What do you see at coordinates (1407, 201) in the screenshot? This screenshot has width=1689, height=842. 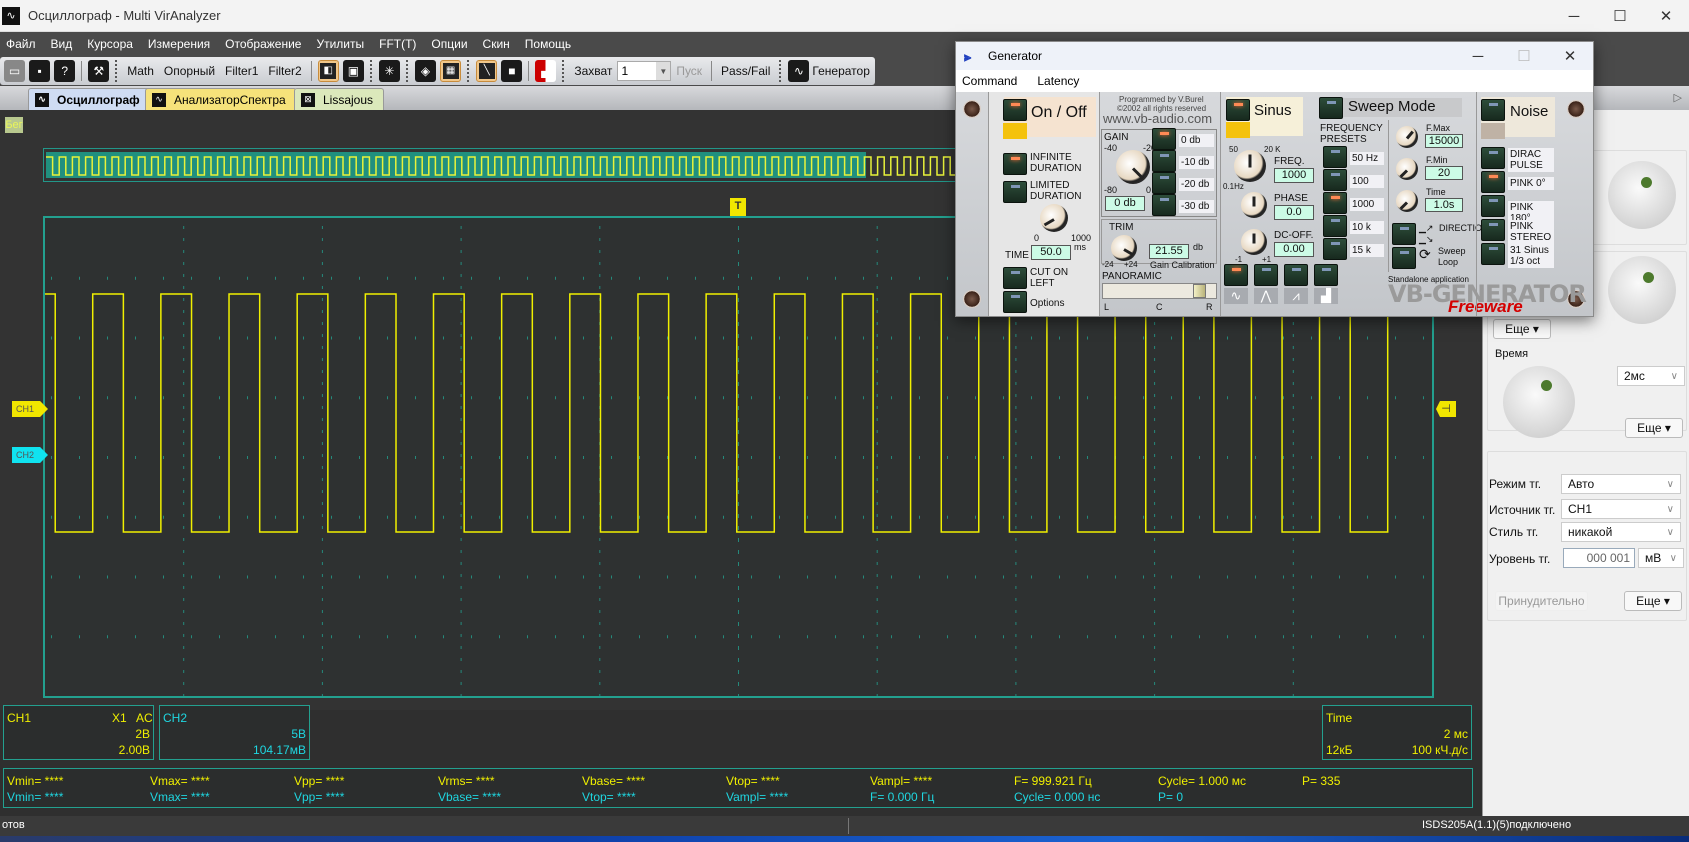 I see `sweep-time-knob` at bounding box center [1407, 201].